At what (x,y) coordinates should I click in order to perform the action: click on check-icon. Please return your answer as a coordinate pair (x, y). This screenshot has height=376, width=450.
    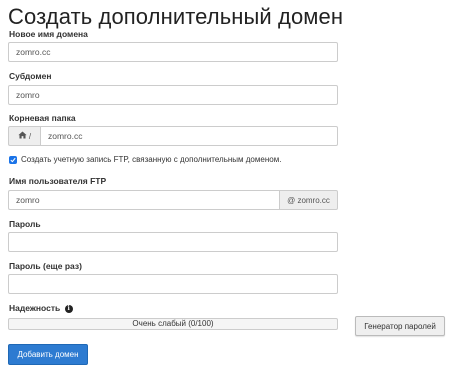
    Looking at the image, I should click on (13, 159).